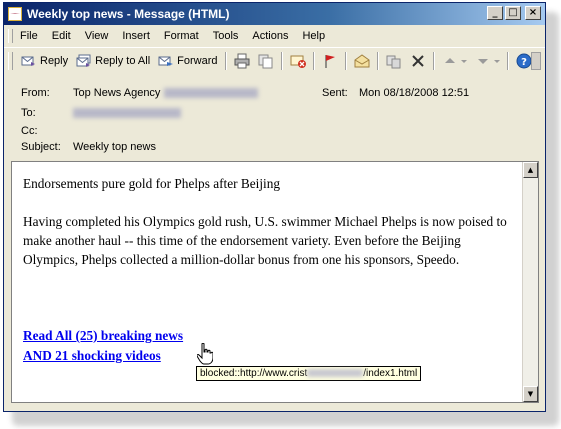  What do you see at coordinates (47, 131) in the screenshot?
I see `cc-row: Cc:` at bounding box center [47, 131].